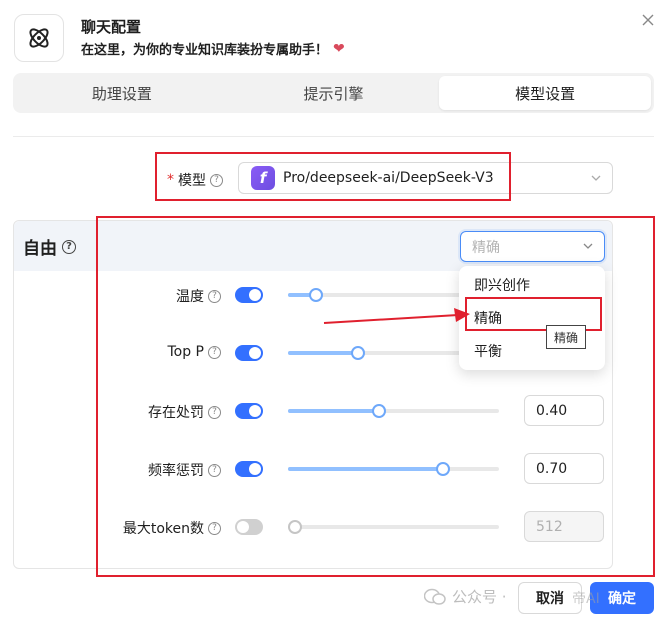  Describe the element at coordinates (333, 176) in the screenshot. I see `annotation-box-model` at that location.